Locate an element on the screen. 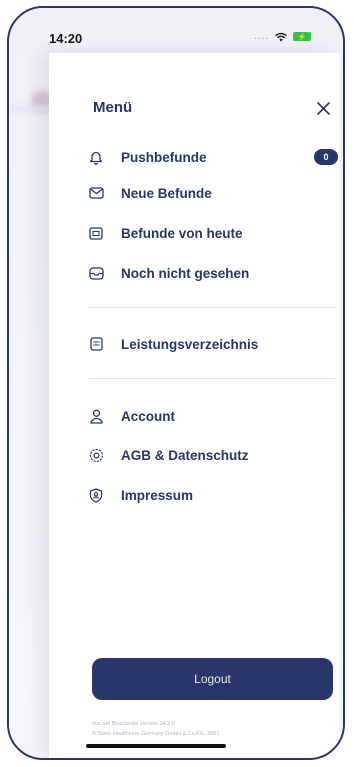 The height and width of the screenshot is (767, 354). menu-item-befunde-von-heute: Befunde von heute is located at coordinates (165, 233).